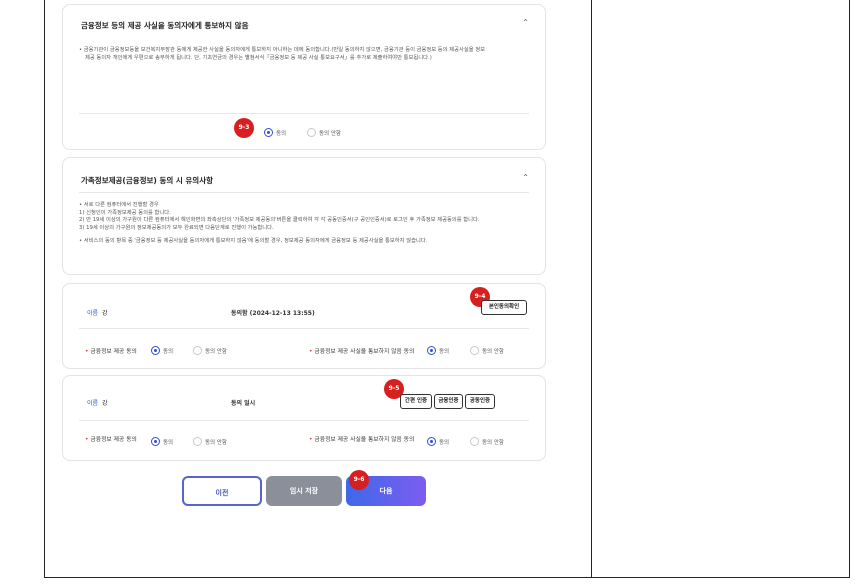 This screenshot has height=588, width=862. Describe the element at coordinates (416, 401) in the screenshot. I see `simple-auth-button: 간편 인증` at that location.